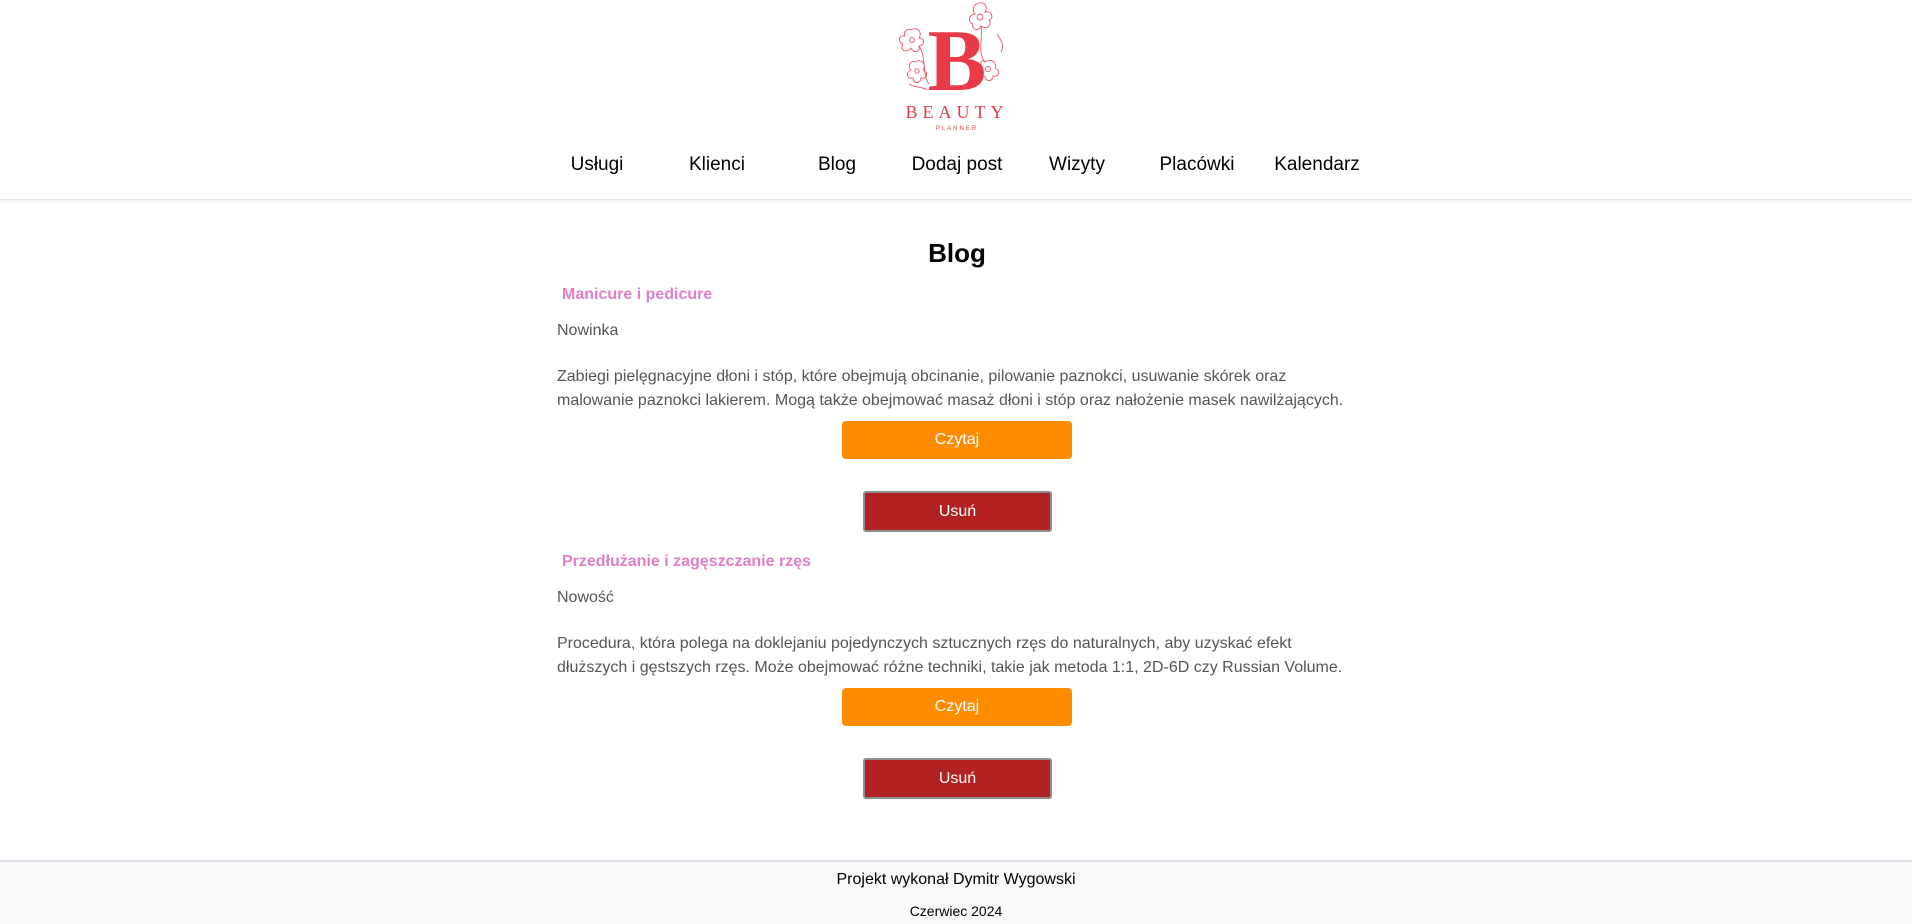  I want to click on nav-item-placowki: Placówki, so click(1197, 165).